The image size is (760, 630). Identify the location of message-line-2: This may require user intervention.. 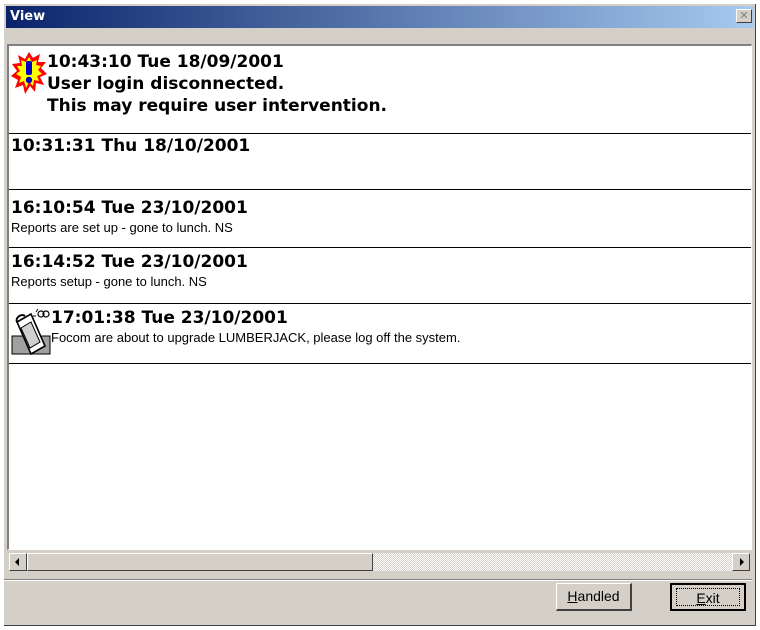
(217, 106).